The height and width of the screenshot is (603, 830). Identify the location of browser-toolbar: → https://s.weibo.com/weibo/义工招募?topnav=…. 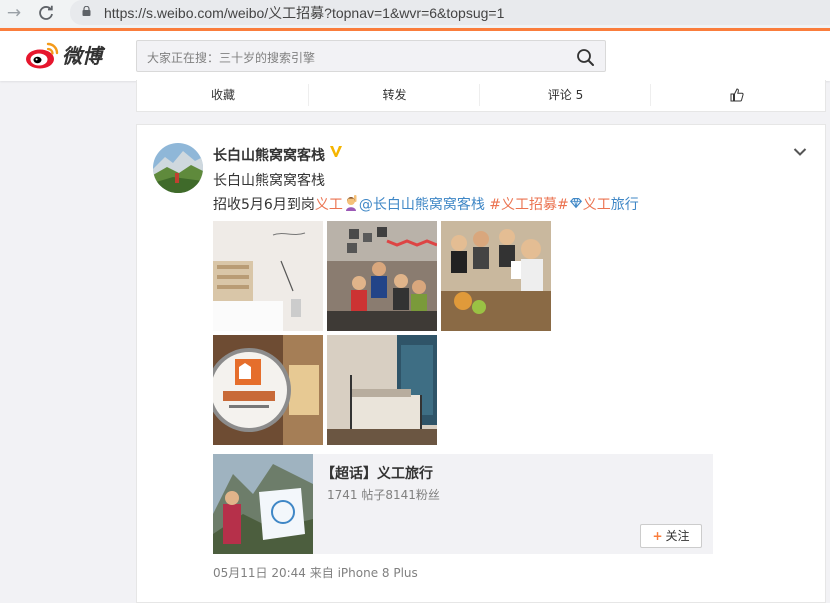
(415, 14).